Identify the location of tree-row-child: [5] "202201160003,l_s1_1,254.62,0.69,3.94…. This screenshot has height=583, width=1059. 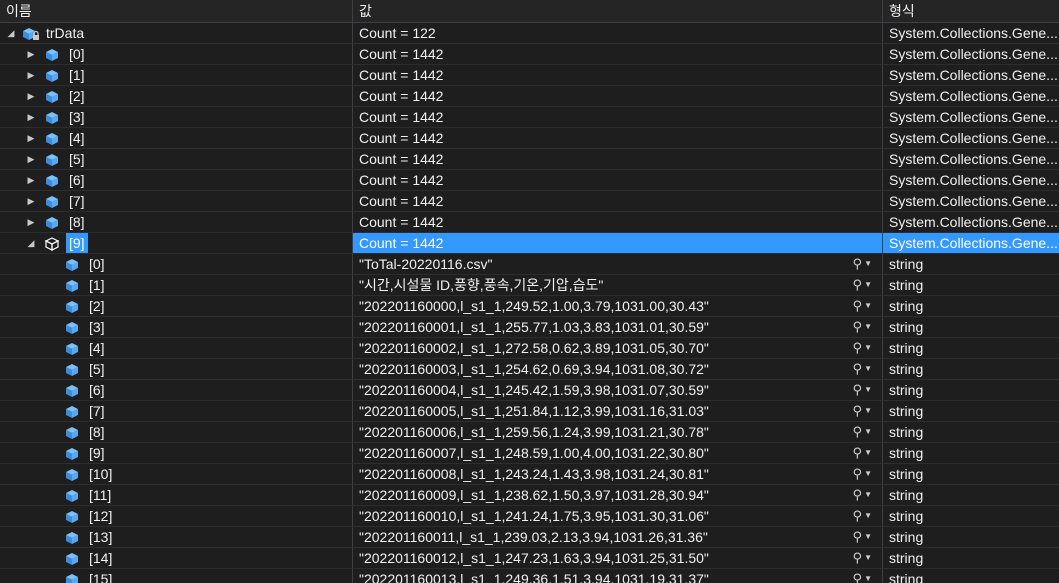
(529, 369).